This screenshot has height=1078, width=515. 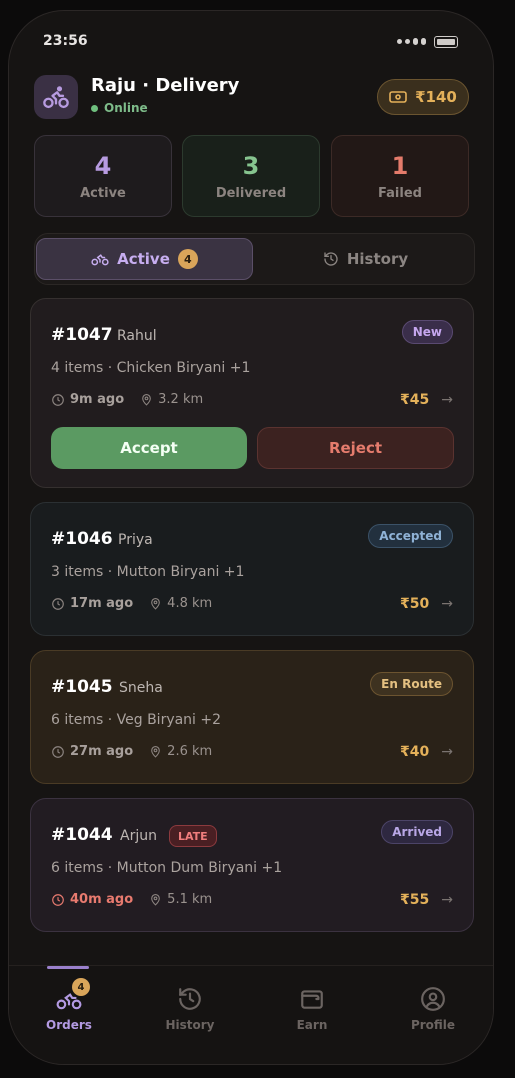 What do you see at coordinates (251, 193) in the screenshot?
I see `stat-delivered-label: Delivered` at bounding box center [251, 193].